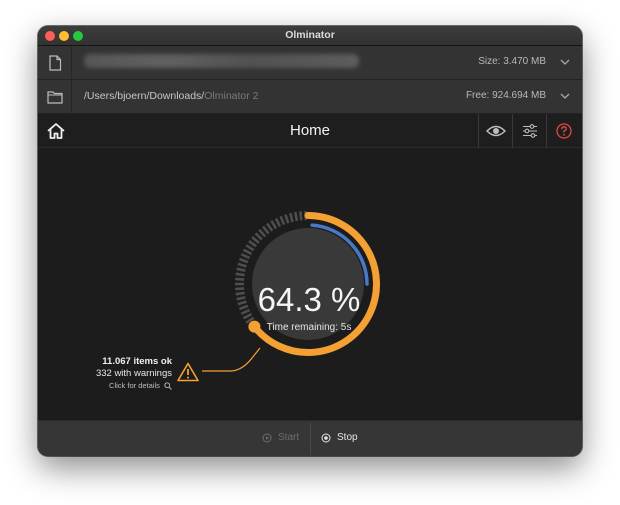 The width and height of the screenshot is (620, 505). Describe the element at coordinates (55, 63) in the screenshot. I see `file-icon` at that location.